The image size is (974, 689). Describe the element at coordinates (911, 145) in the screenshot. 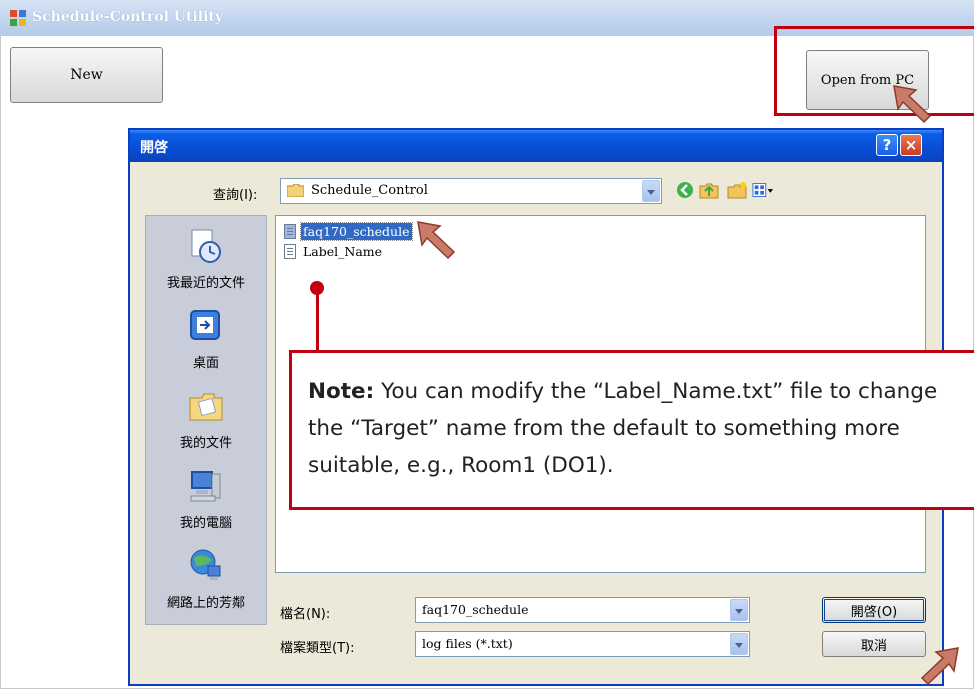

I see `close-button: ×` at that location.